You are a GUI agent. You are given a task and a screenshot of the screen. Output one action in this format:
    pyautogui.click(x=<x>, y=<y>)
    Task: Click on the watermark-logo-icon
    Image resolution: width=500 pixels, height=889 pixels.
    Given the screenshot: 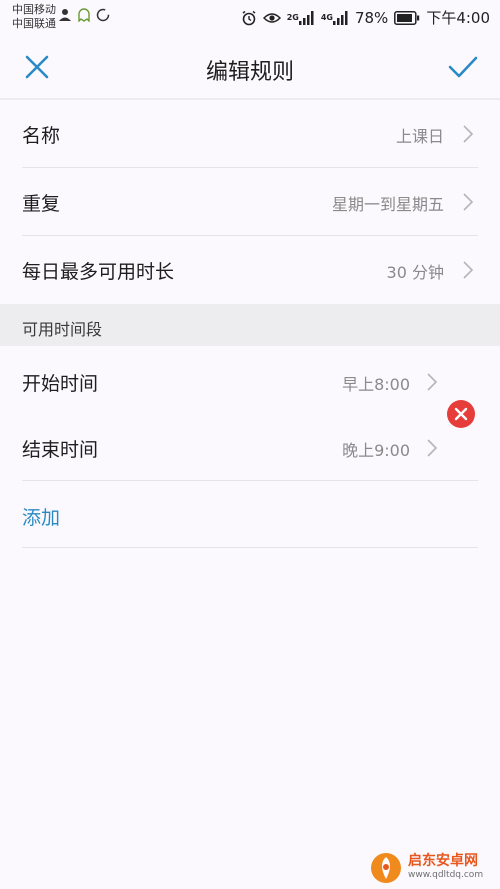 What is the action you would take?
    pyautogui.click(x=386, y=868)
    